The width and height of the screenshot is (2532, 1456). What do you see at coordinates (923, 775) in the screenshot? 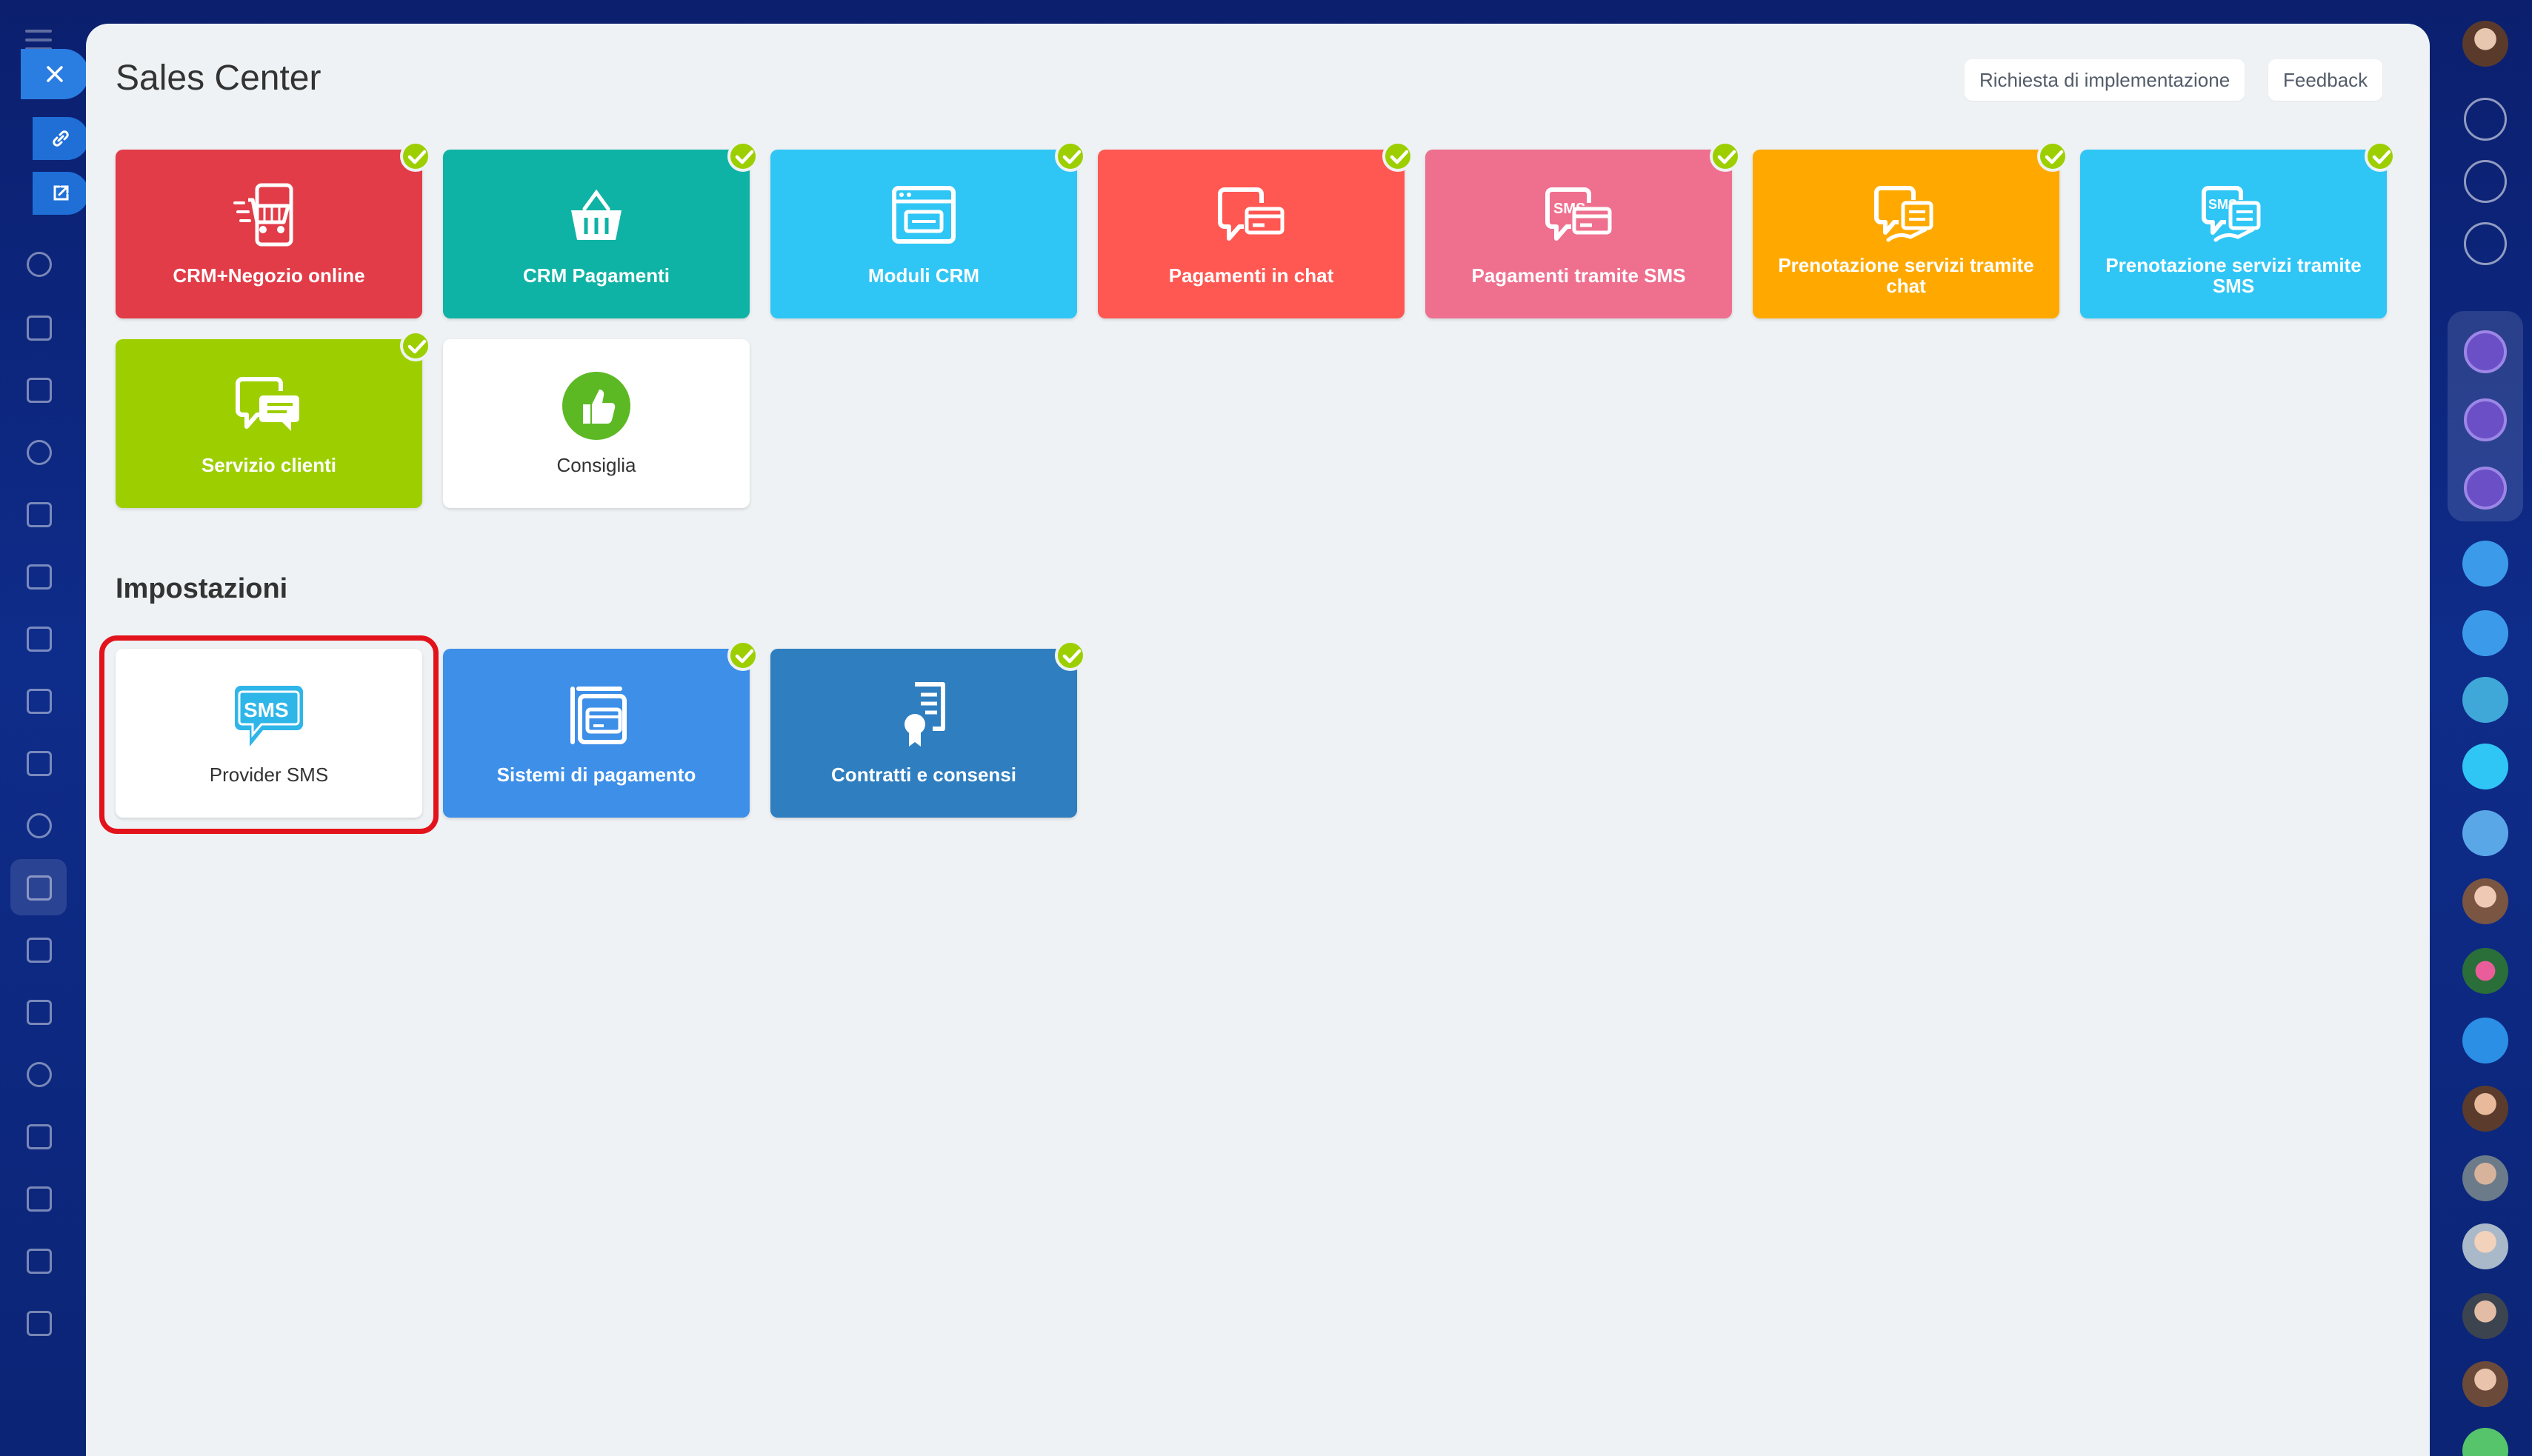
I see `tile-label: Contratti e consensi` at bounding box center [923, 775].